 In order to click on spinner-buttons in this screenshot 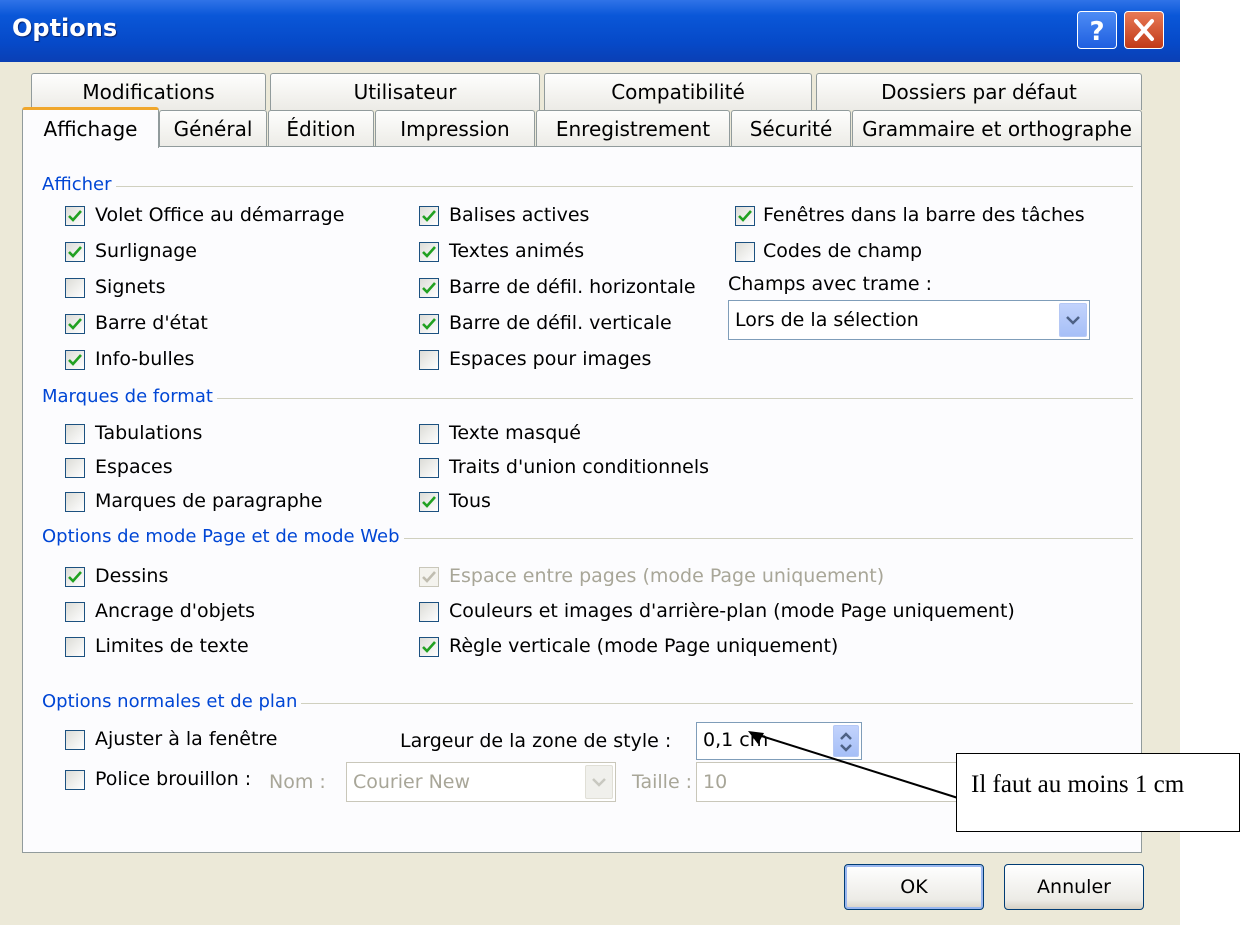, I will do `click(846, 741)`.